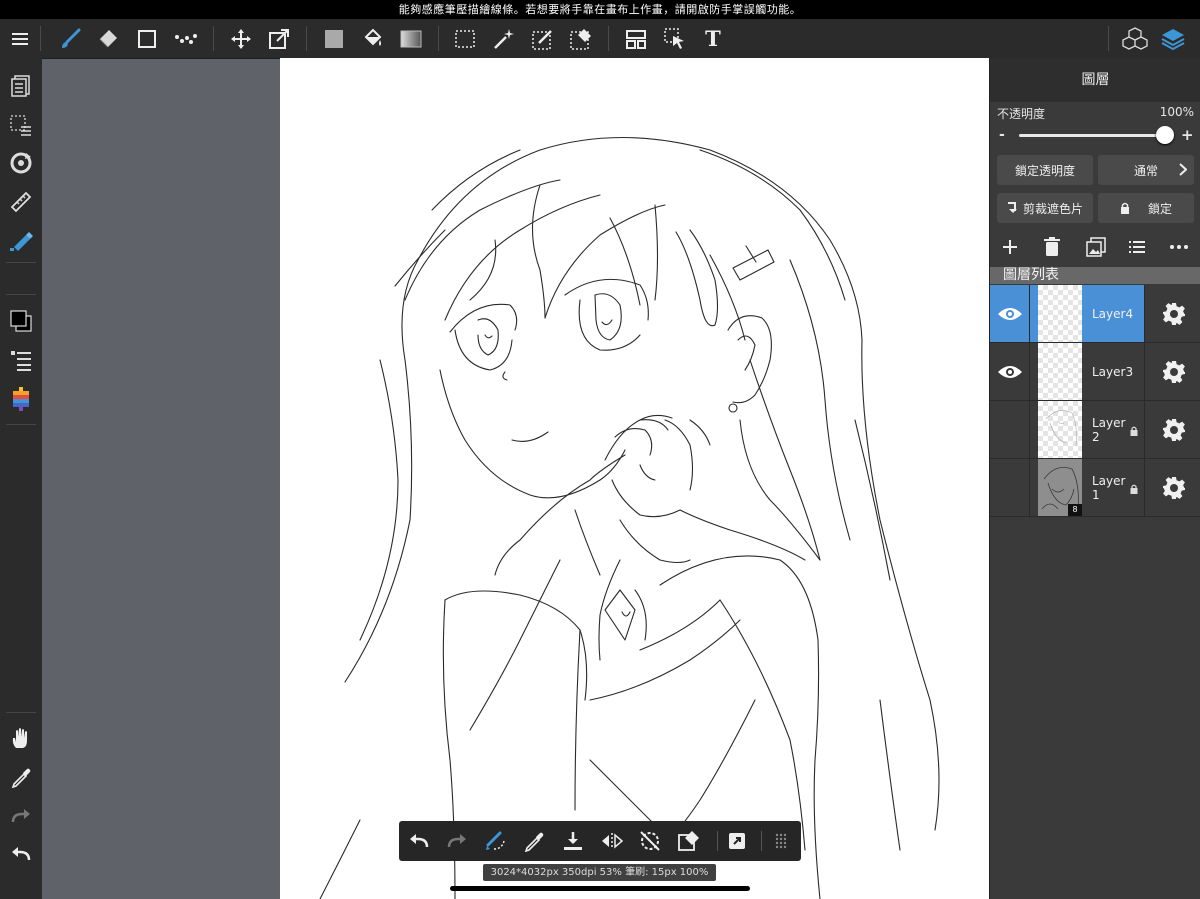 Image resolution: width=1200 pixels, height=899 pixels. I want to click on color-icon, so click(21, 321).